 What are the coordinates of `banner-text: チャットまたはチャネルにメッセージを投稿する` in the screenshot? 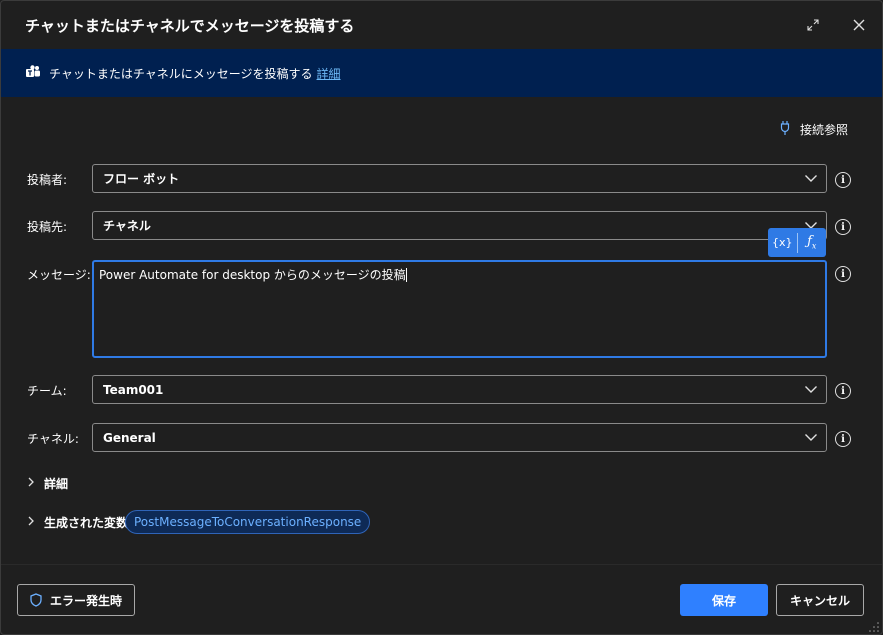 It's located at (181, 73).